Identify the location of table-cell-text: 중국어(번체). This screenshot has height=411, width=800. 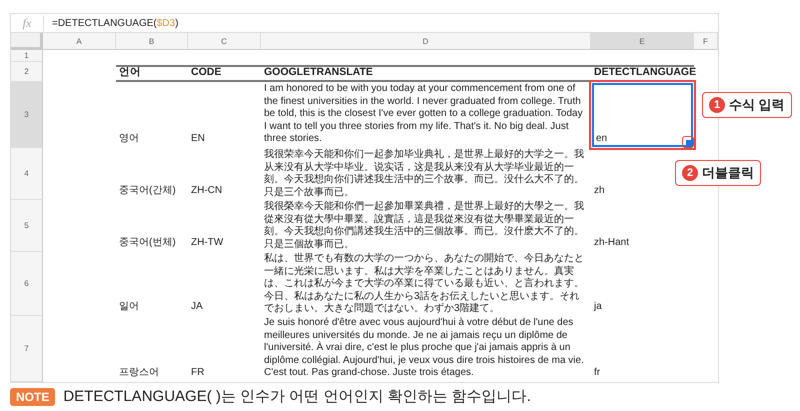
(147, 243).